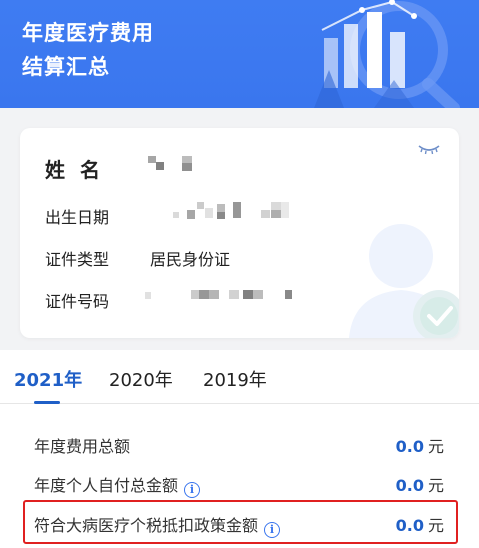 This screenshot has width=479, height=548. Describe the element at coordinates (409, 446) in the screenshot. I see `total-cost-amount: 0.0` at that location.